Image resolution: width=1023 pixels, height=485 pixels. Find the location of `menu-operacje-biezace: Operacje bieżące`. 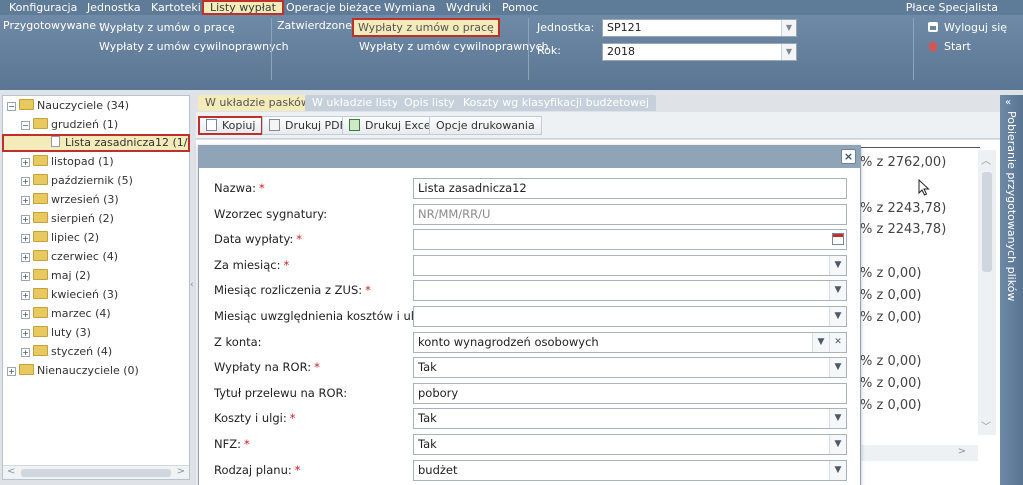

menu-operacje-biezace: Operacje bieżące is located at coordinates (333, 7).